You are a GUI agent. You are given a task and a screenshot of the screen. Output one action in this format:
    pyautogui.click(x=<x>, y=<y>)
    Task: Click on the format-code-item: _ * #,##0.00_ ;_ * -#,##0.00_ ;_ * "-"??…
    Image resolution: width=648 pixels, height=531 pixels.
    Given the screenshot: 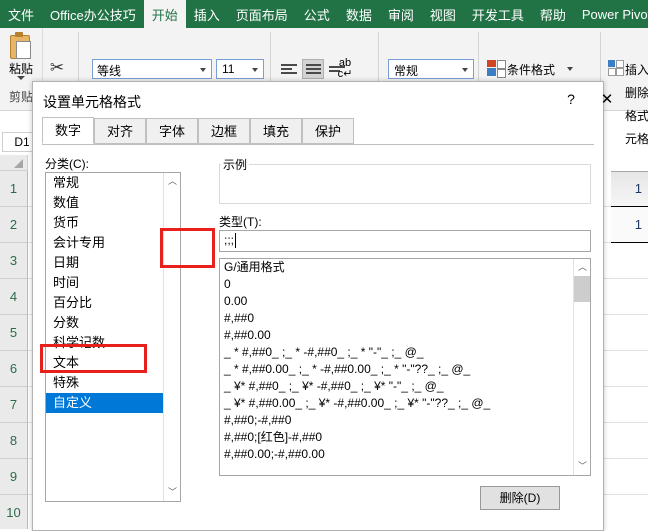 What is the action you would take?
    pyautogui.click(x=405, y=369)
    